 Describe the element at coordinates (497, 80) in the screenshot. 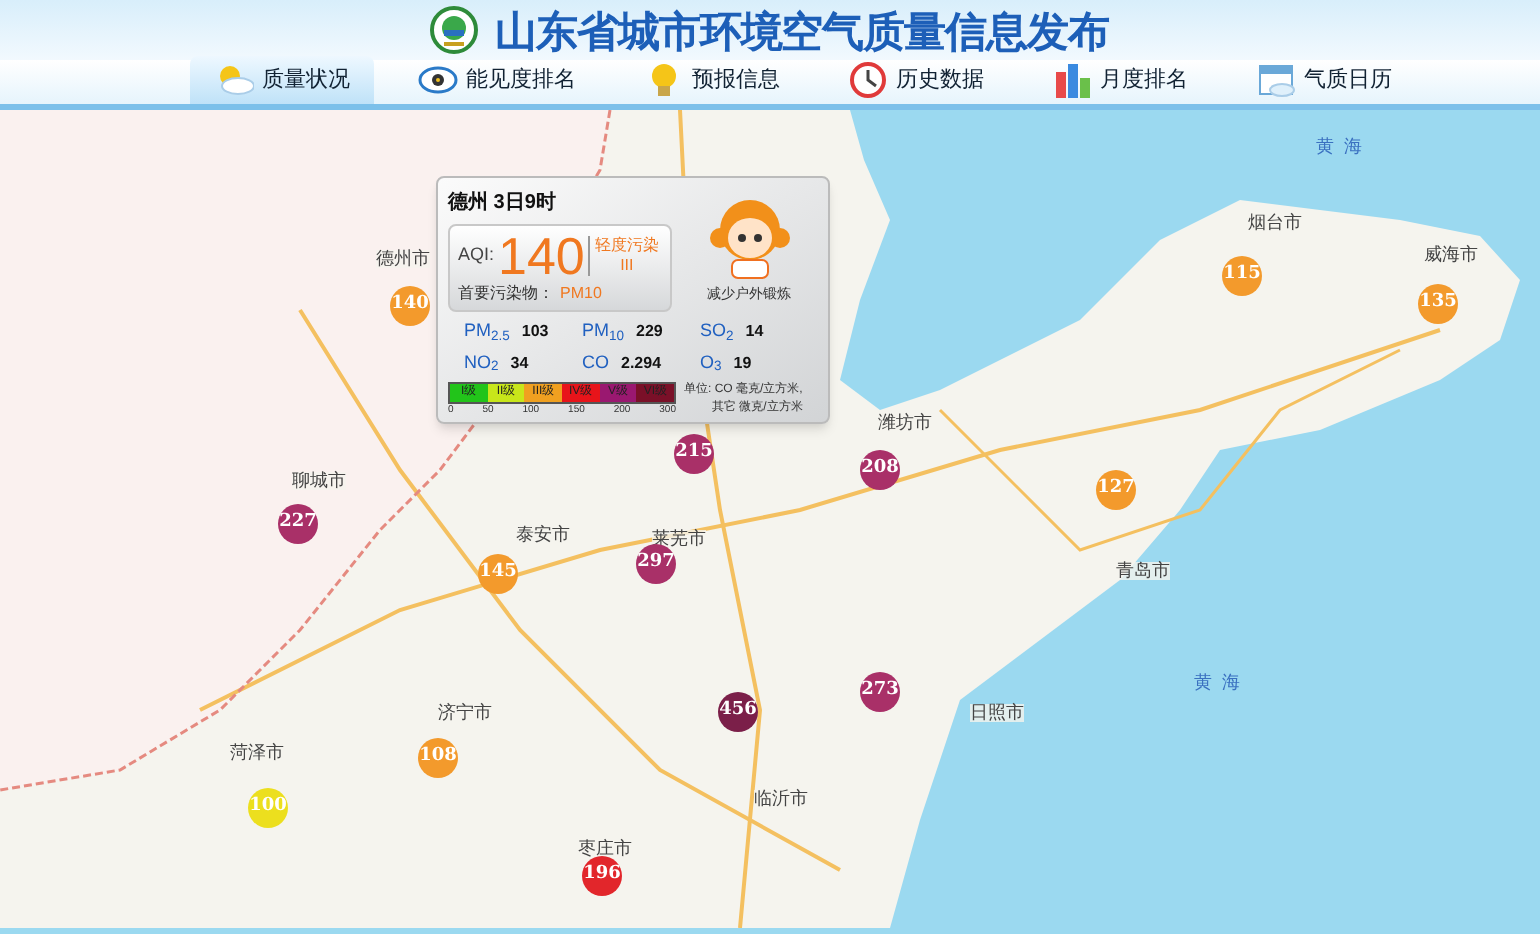

I see `nav-tab: 能见度排名` at that location.